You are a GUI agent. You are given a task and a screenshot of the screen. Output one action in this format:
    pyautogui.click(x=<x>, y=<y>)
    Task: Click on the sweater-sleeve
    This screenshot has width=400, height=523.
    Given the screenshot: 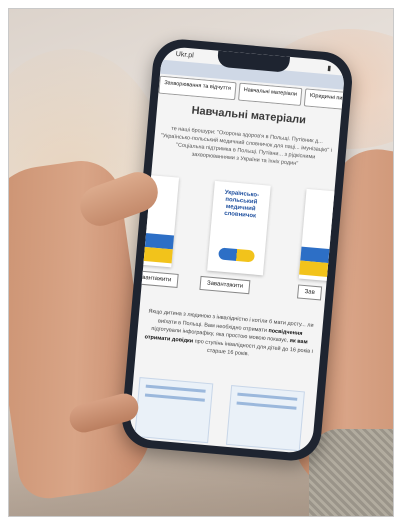 What is the action you would take?
    pyautogui.click(x=351, y=472)
    